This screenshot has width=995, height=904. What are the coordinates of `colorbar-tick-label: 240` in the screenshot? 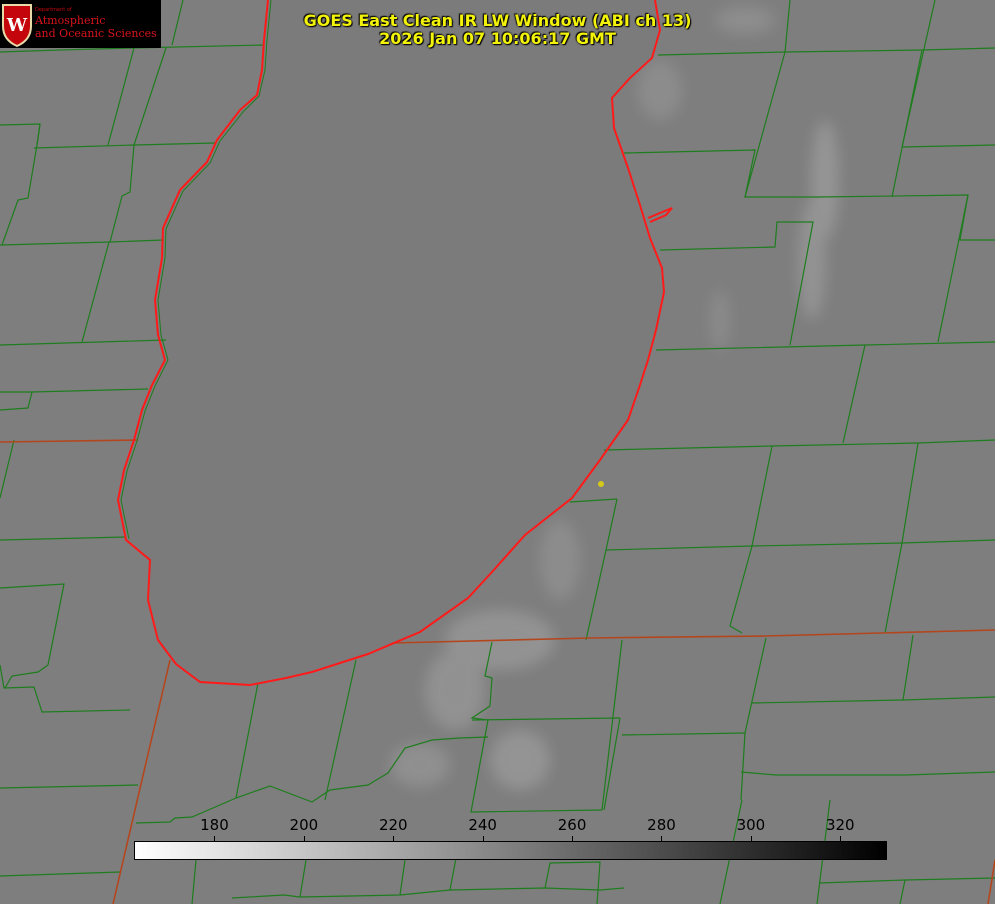 It's located at (482, 825).